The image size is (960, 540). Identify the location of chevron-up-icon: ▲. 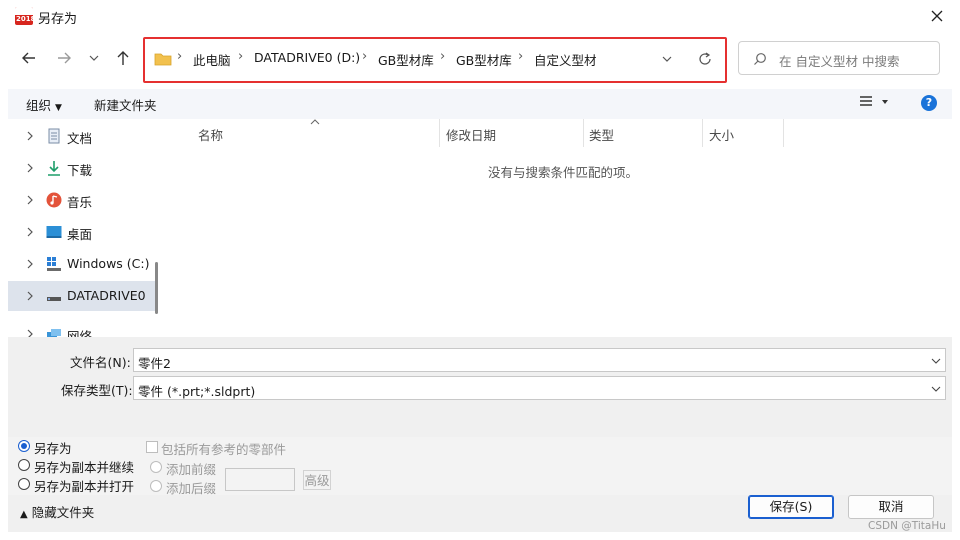
(24, 514).